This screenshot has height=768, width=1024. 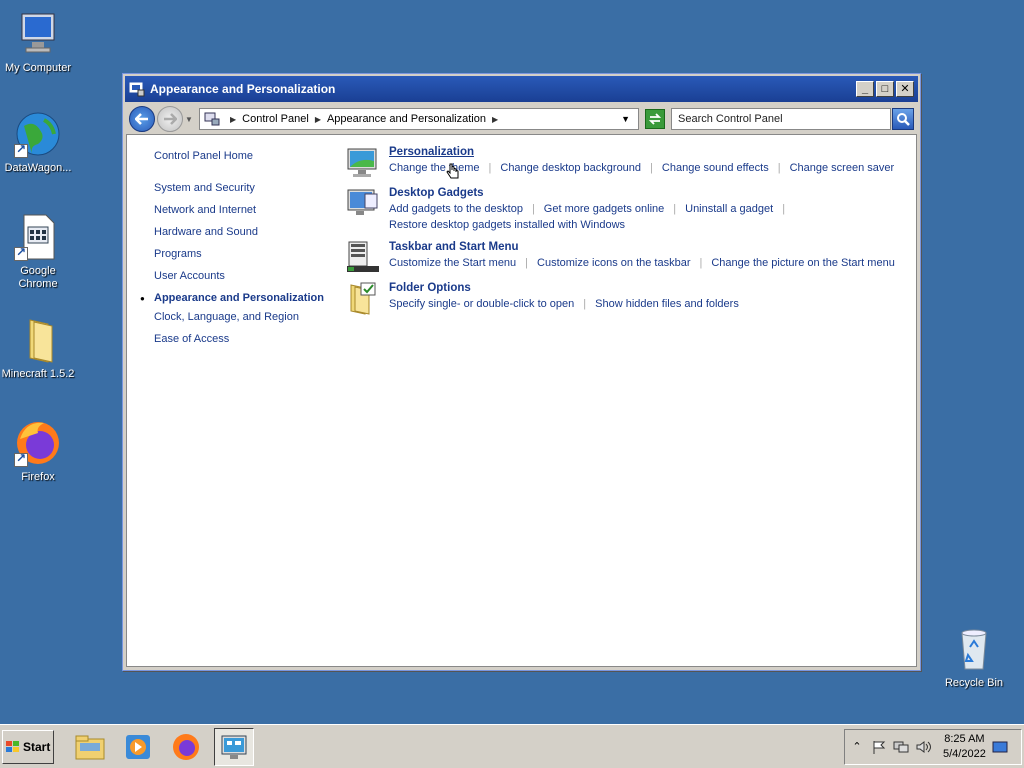 What do you see at coordinates (655, 119) in the screenshot?
I see `refresh-button` at bounding box center [655, 119].